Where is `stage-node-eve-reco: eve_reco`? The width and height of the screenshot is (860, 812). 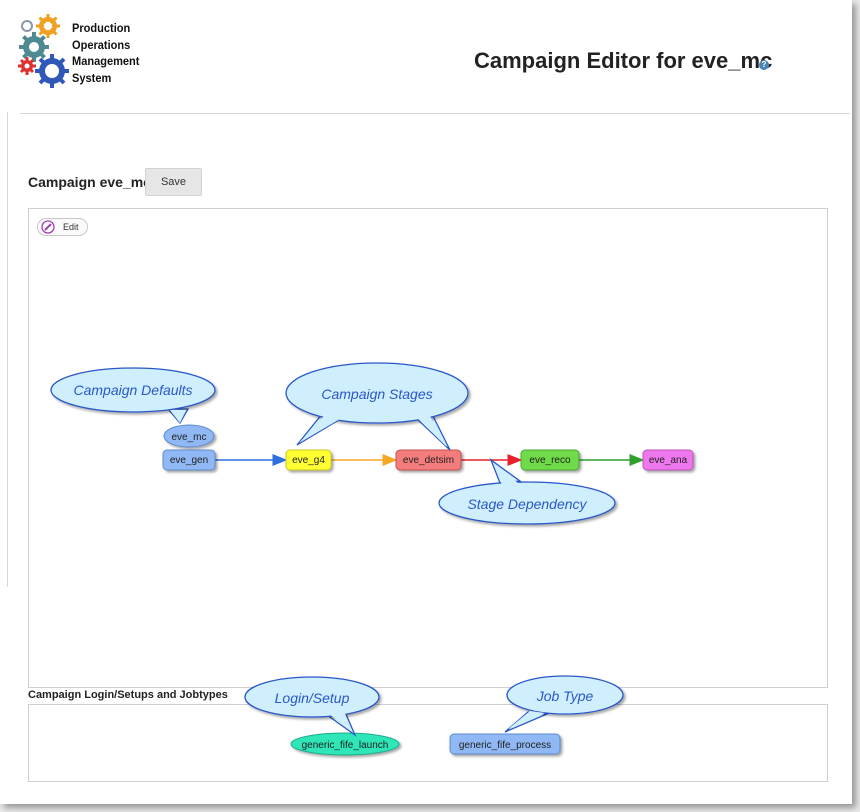
stage-node-eve-reco: eve_reco is located at coordinates (550, 460).